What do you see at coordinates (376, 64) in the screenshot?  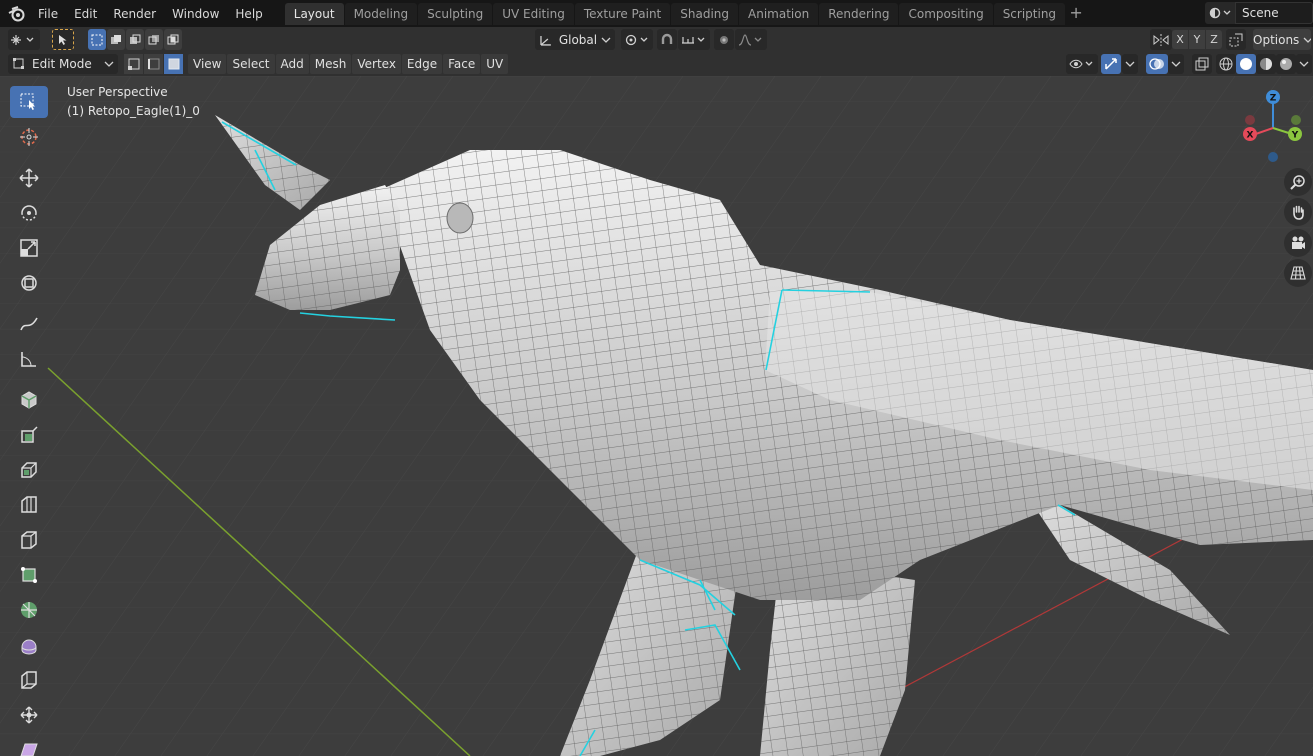 I see `menu-vertex: Vertex` at bounding box center [376, 64].